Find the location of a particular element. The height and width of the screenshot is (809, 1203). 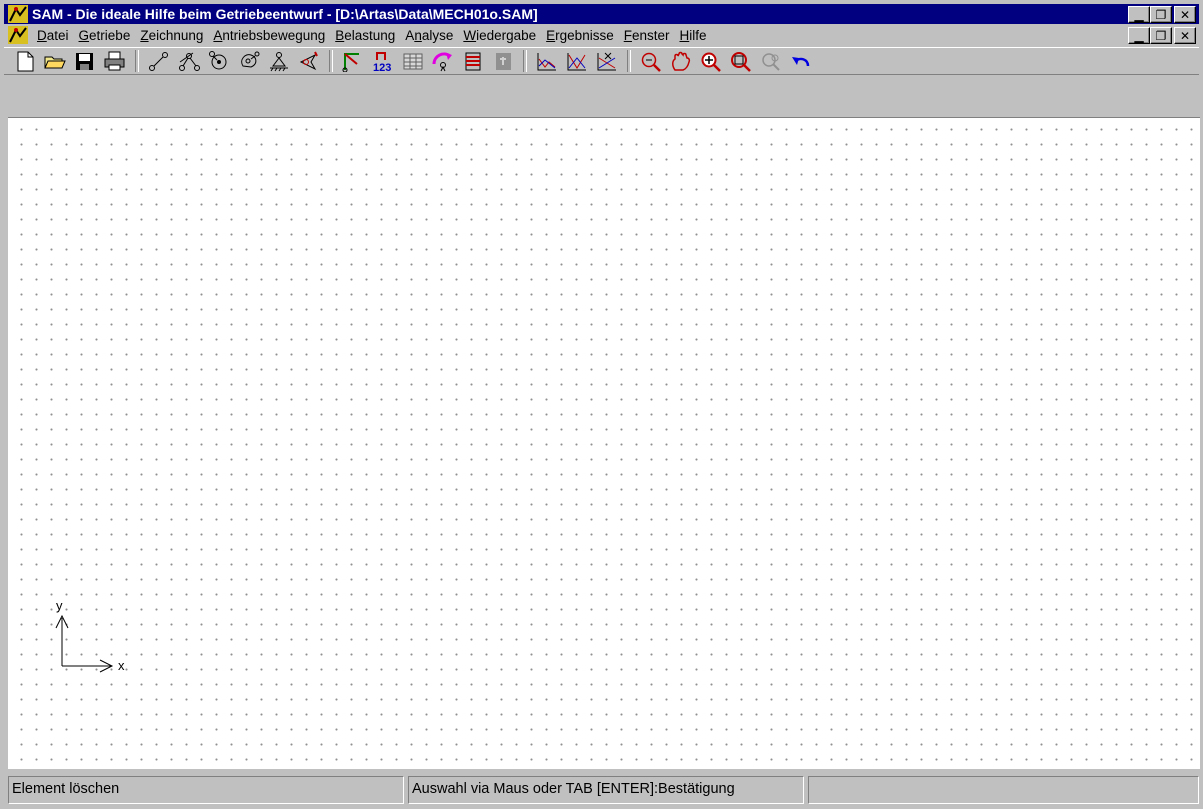

pan-hand-button is located at coordinates (681, 61).